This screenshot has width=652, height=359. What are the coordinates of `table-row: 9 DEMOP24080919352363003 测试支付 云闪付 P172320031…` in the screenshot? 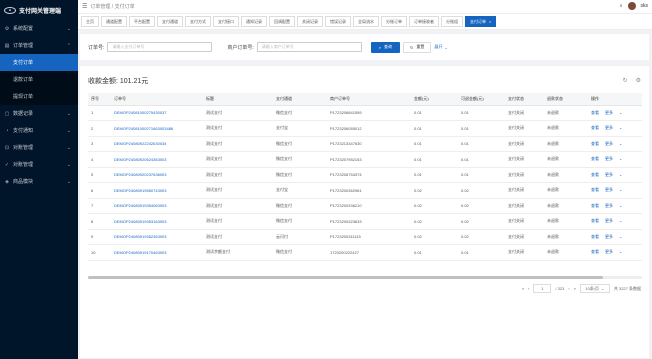 It's located at (365, 237).